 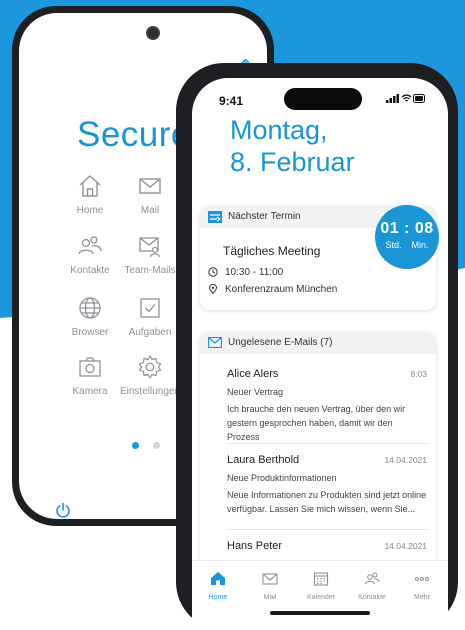 I want to click on meeting-location-row: Konferenzraum München, so click(x=272, y=289).